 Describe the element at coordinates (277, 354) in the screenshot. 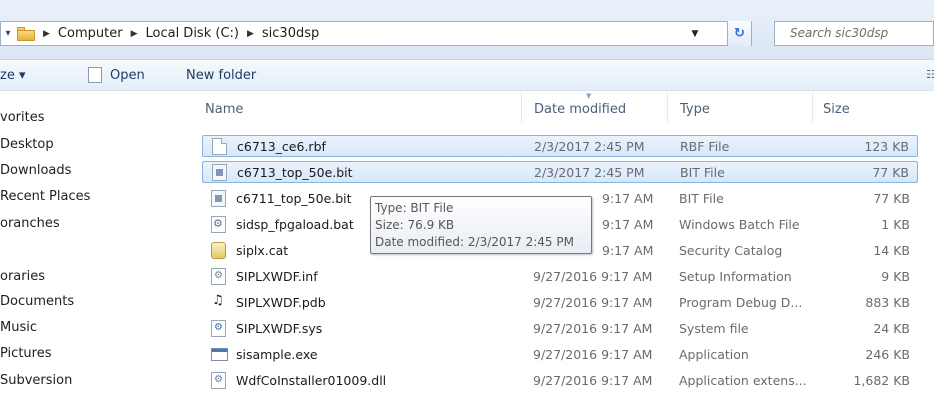

I see `file-name: sisample.exe` at that location.